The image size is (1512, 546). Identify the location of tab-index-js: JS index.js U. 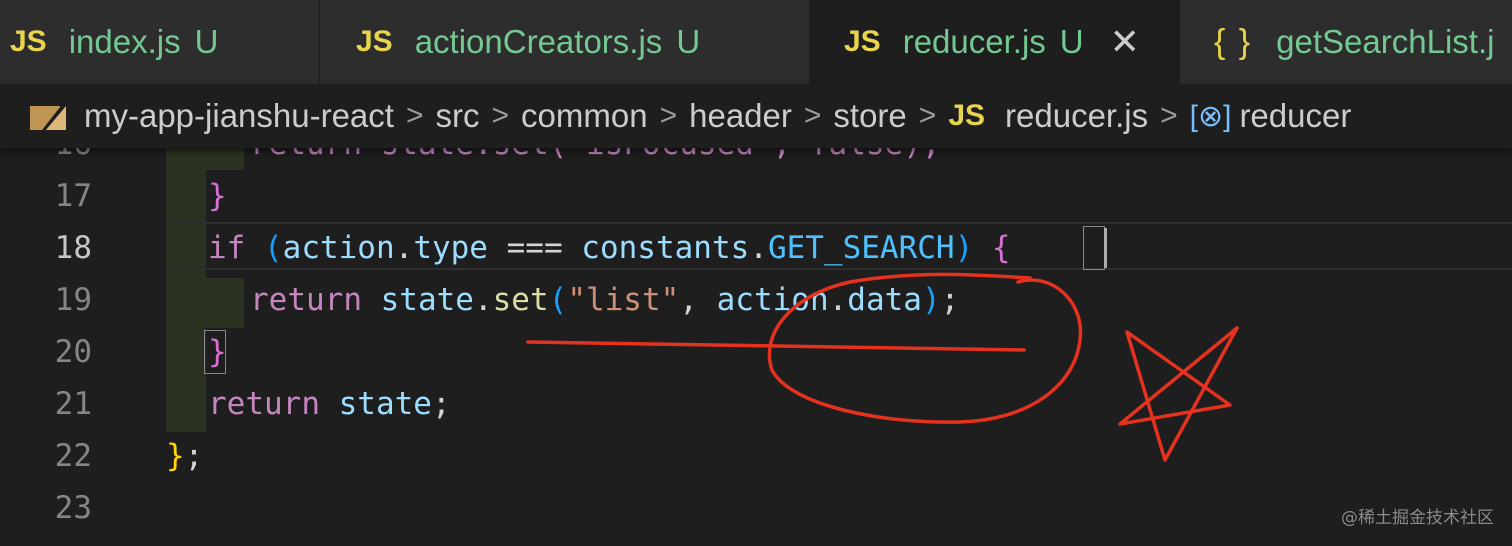
(160, 42).